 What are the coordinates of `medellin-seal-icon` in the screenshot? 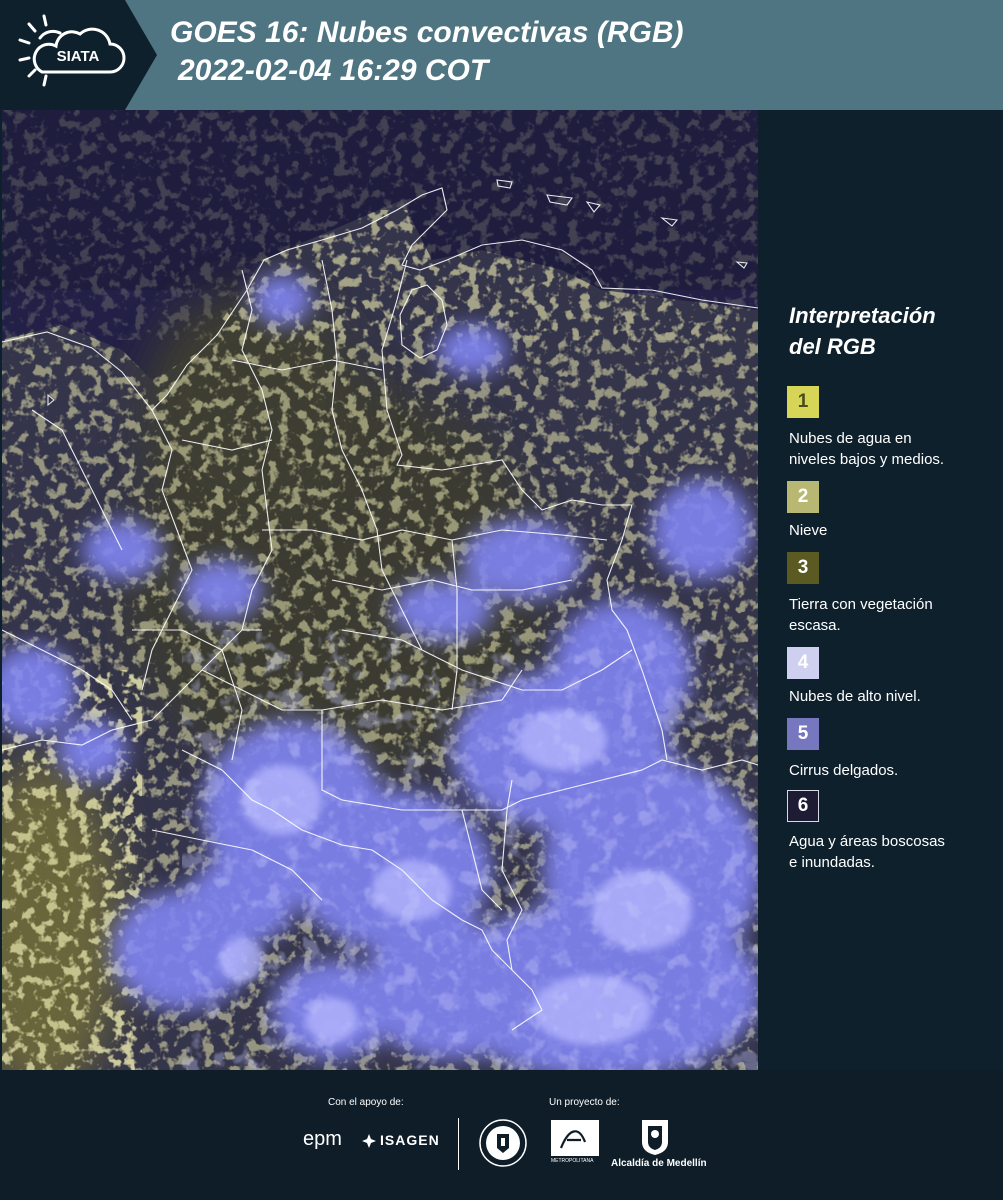 It's located at (503, 1143).